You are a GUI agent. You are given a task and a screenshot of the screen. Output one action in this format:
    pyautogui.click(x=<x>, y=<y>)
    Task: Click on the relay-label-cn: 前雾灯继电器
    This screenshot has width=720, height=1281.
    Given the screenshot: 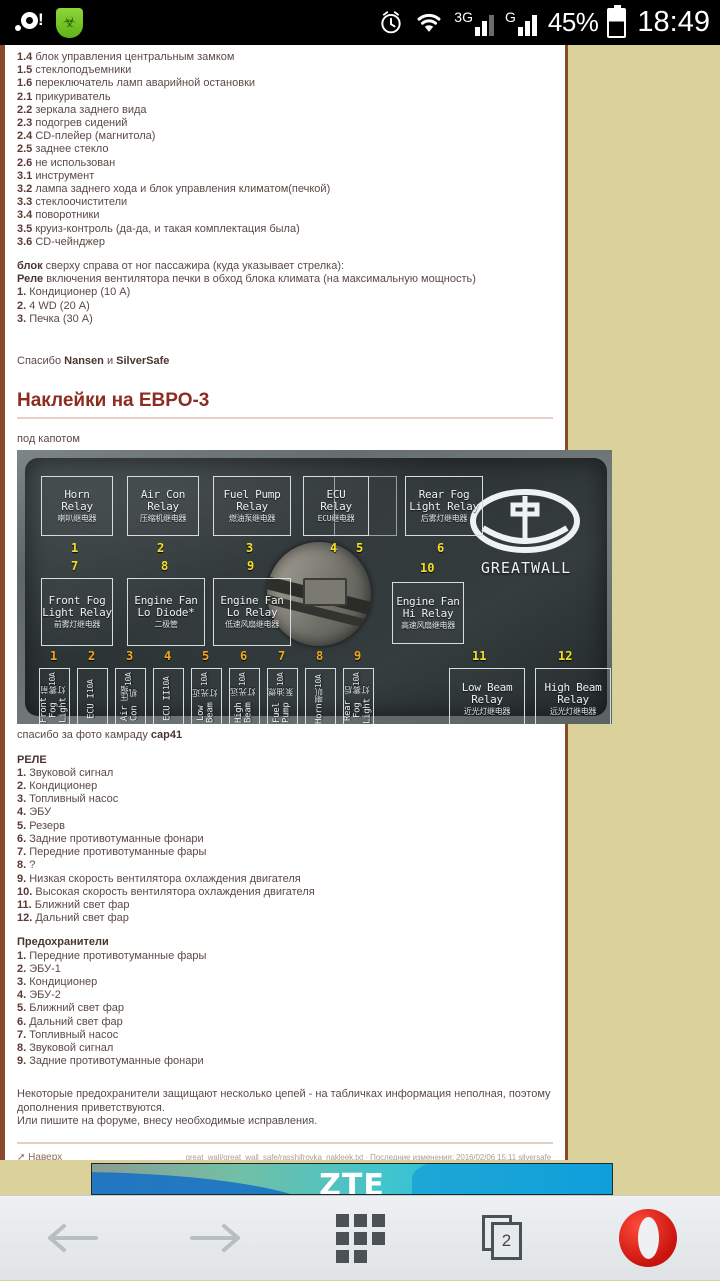 What is the action you would take?
    pyautogui.click(x=77, y=625)
    